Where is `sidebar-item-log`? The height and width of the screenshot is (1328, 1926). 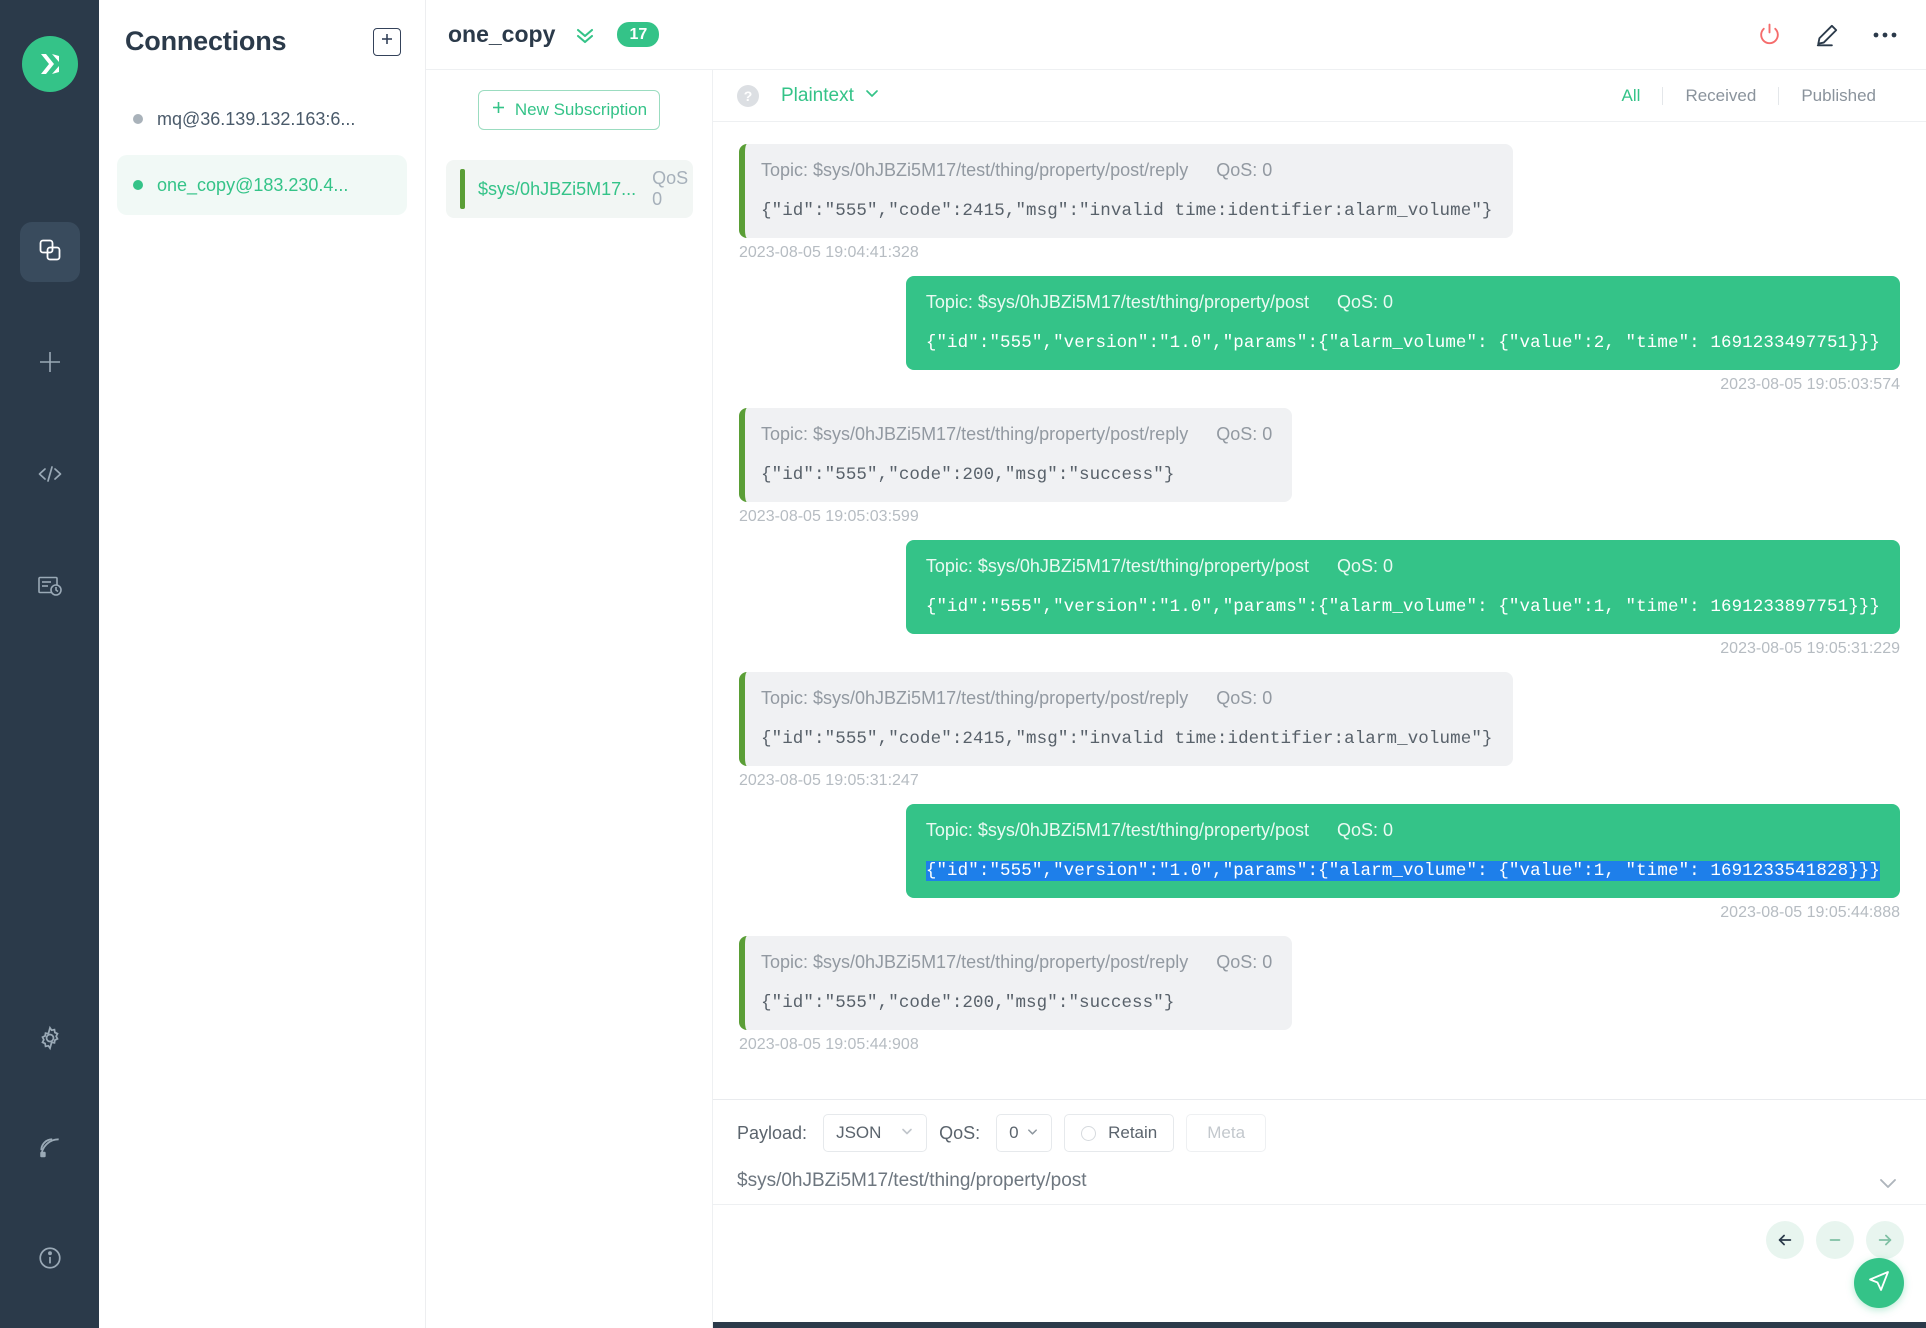
sidebar-item-log is located at coordinates (50, 588).